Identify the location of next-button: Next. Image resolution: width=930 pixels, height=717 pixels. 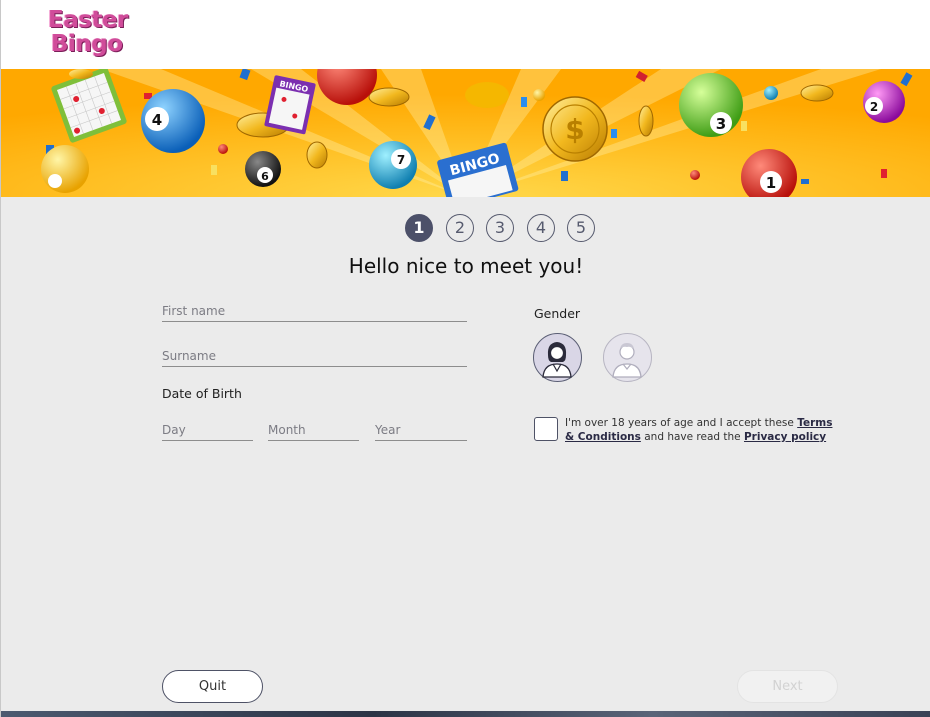
(787, 686).